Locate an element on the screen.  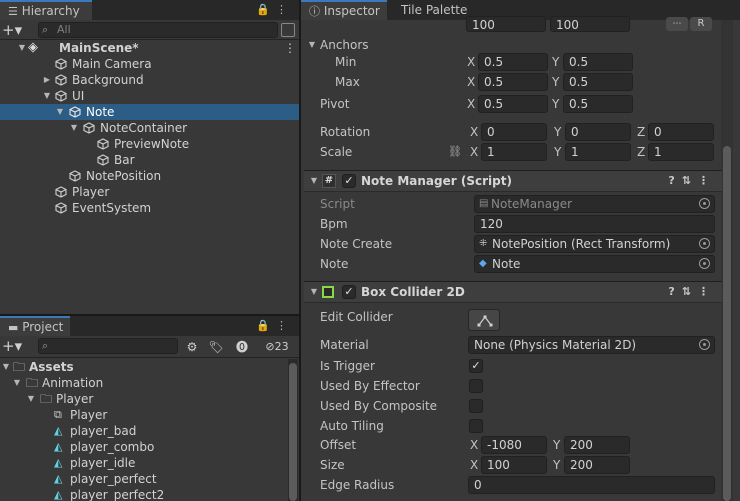
used-by-effector-checkbox is located at coordinates (476, 386).